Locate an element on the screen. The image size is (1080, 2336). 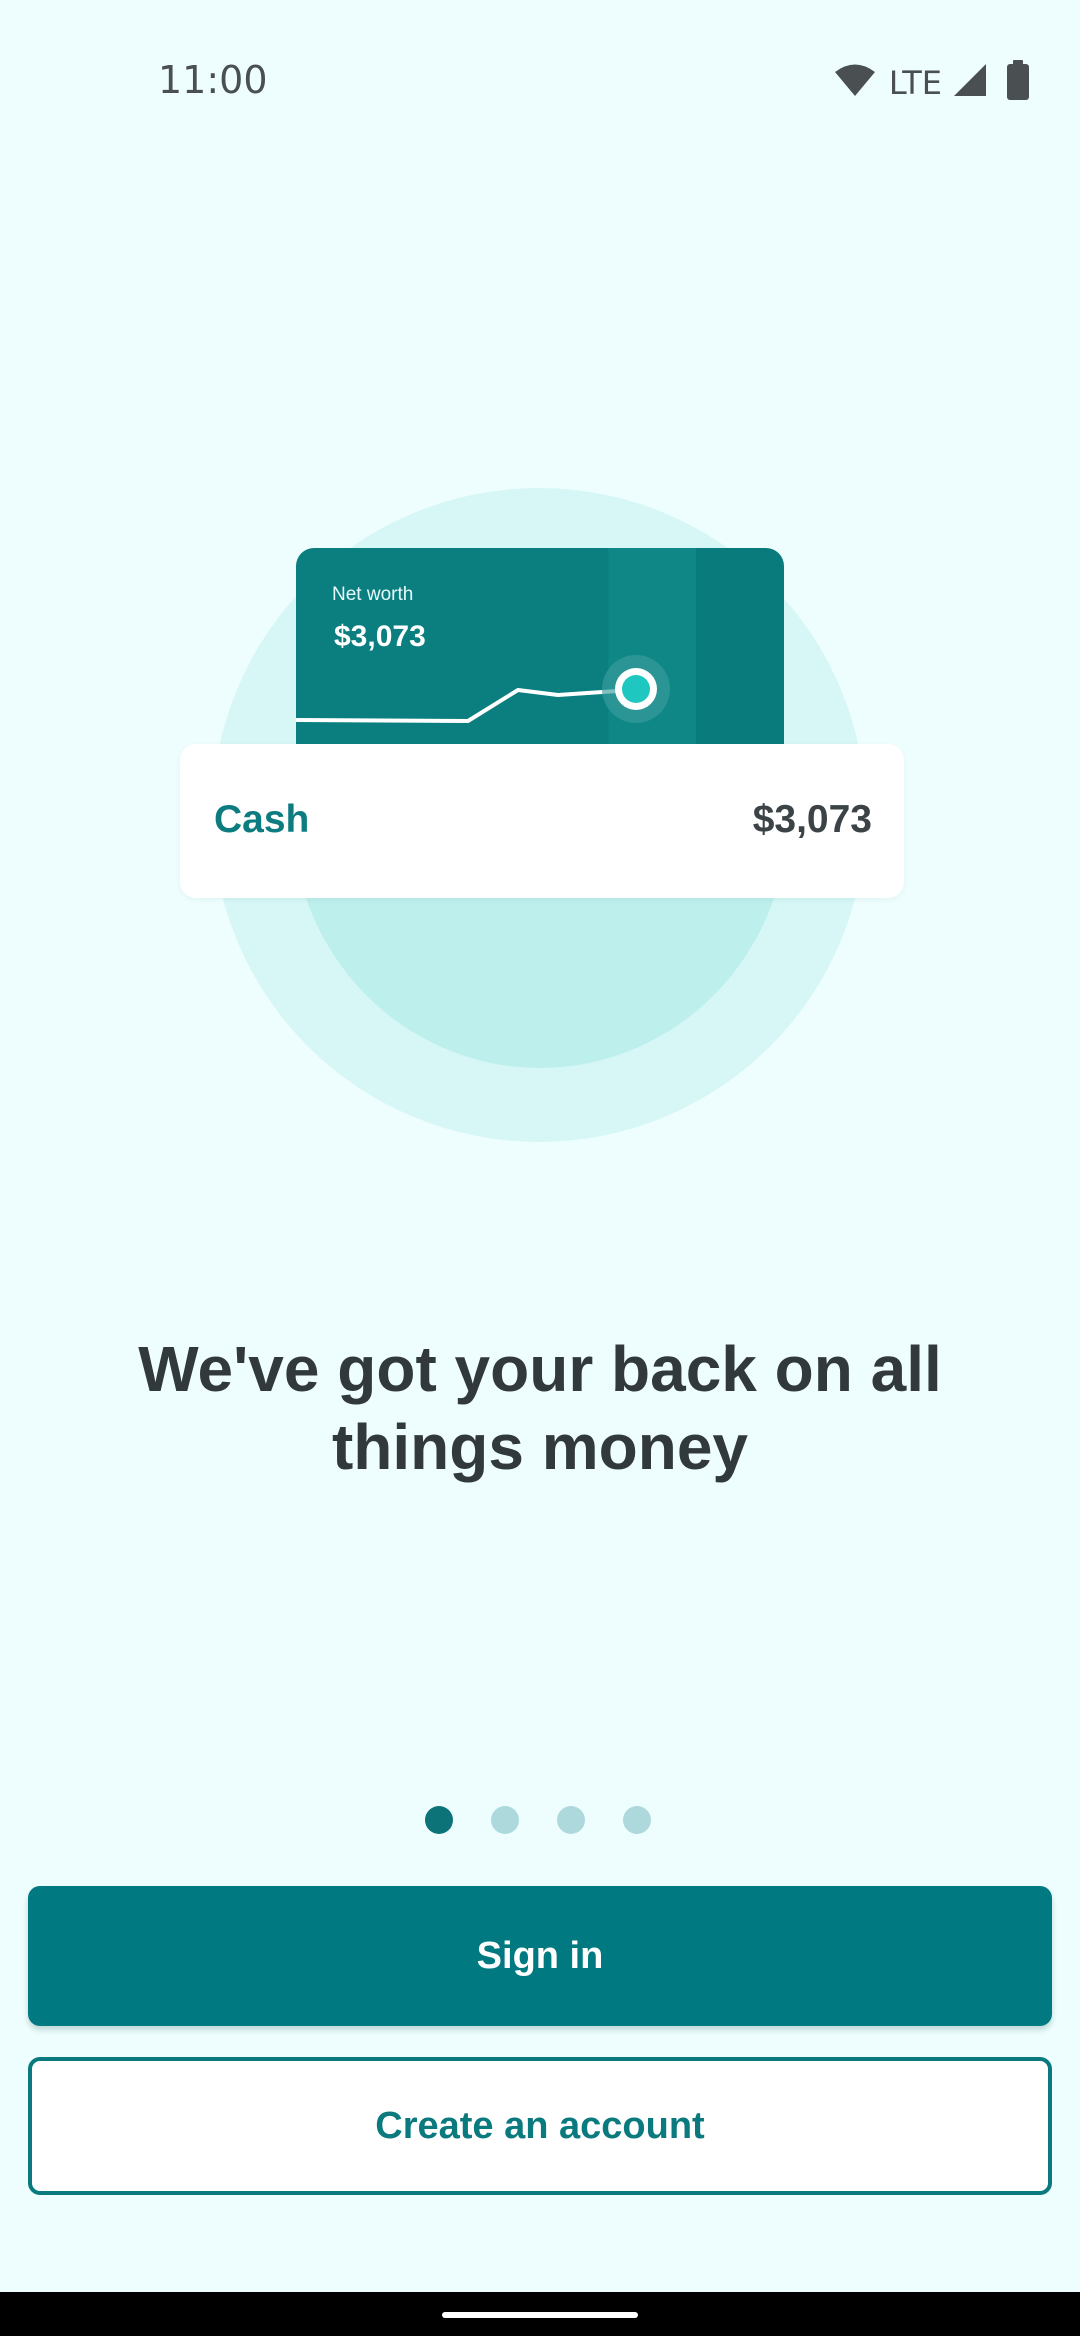
networth-card: Net worth $3,073 is located at coordinates (540, 646).